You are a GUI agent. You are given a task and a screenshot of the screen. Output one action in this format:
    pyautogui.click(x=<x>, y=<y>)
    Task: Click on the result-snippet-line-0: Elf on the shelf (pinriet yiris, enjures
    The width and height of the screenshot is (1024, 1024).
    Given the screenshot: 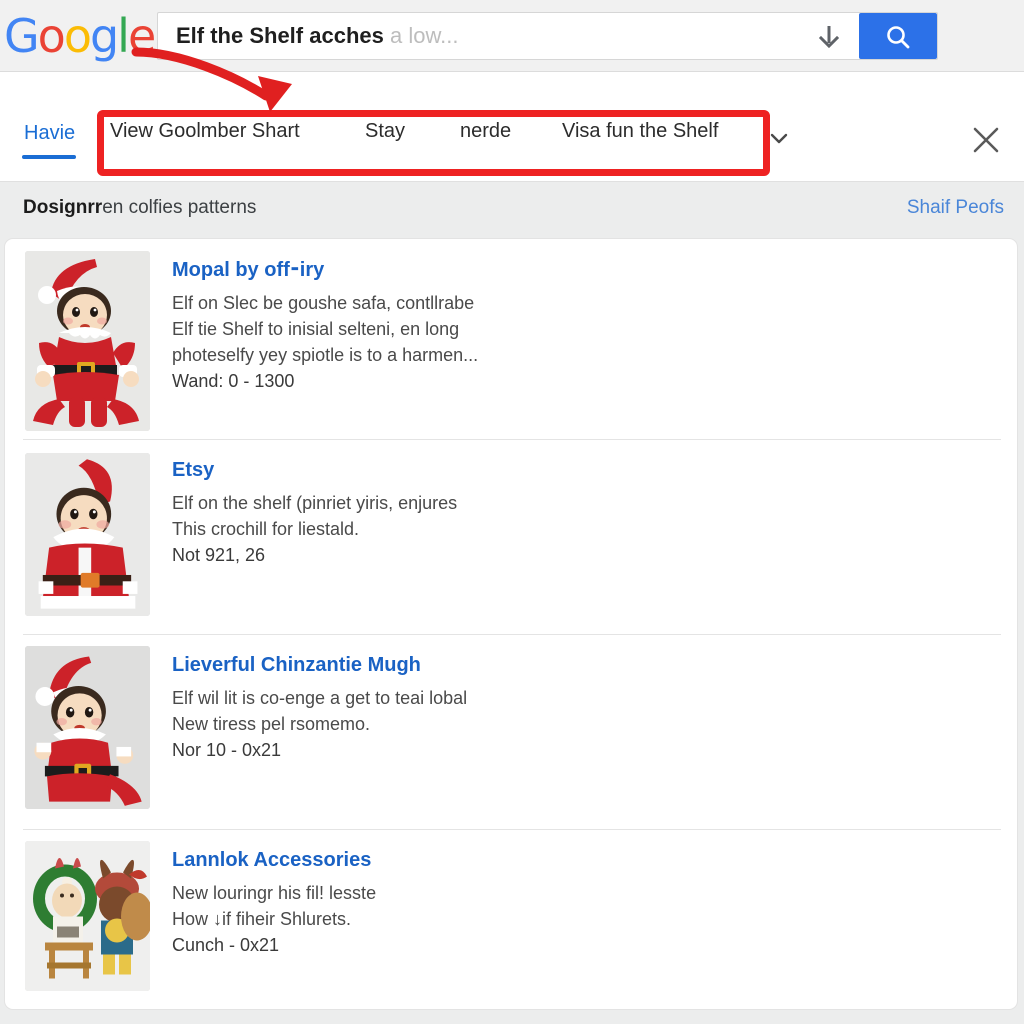 What is the action you would take?
    pyautogui.click(x=315, y=503)
    